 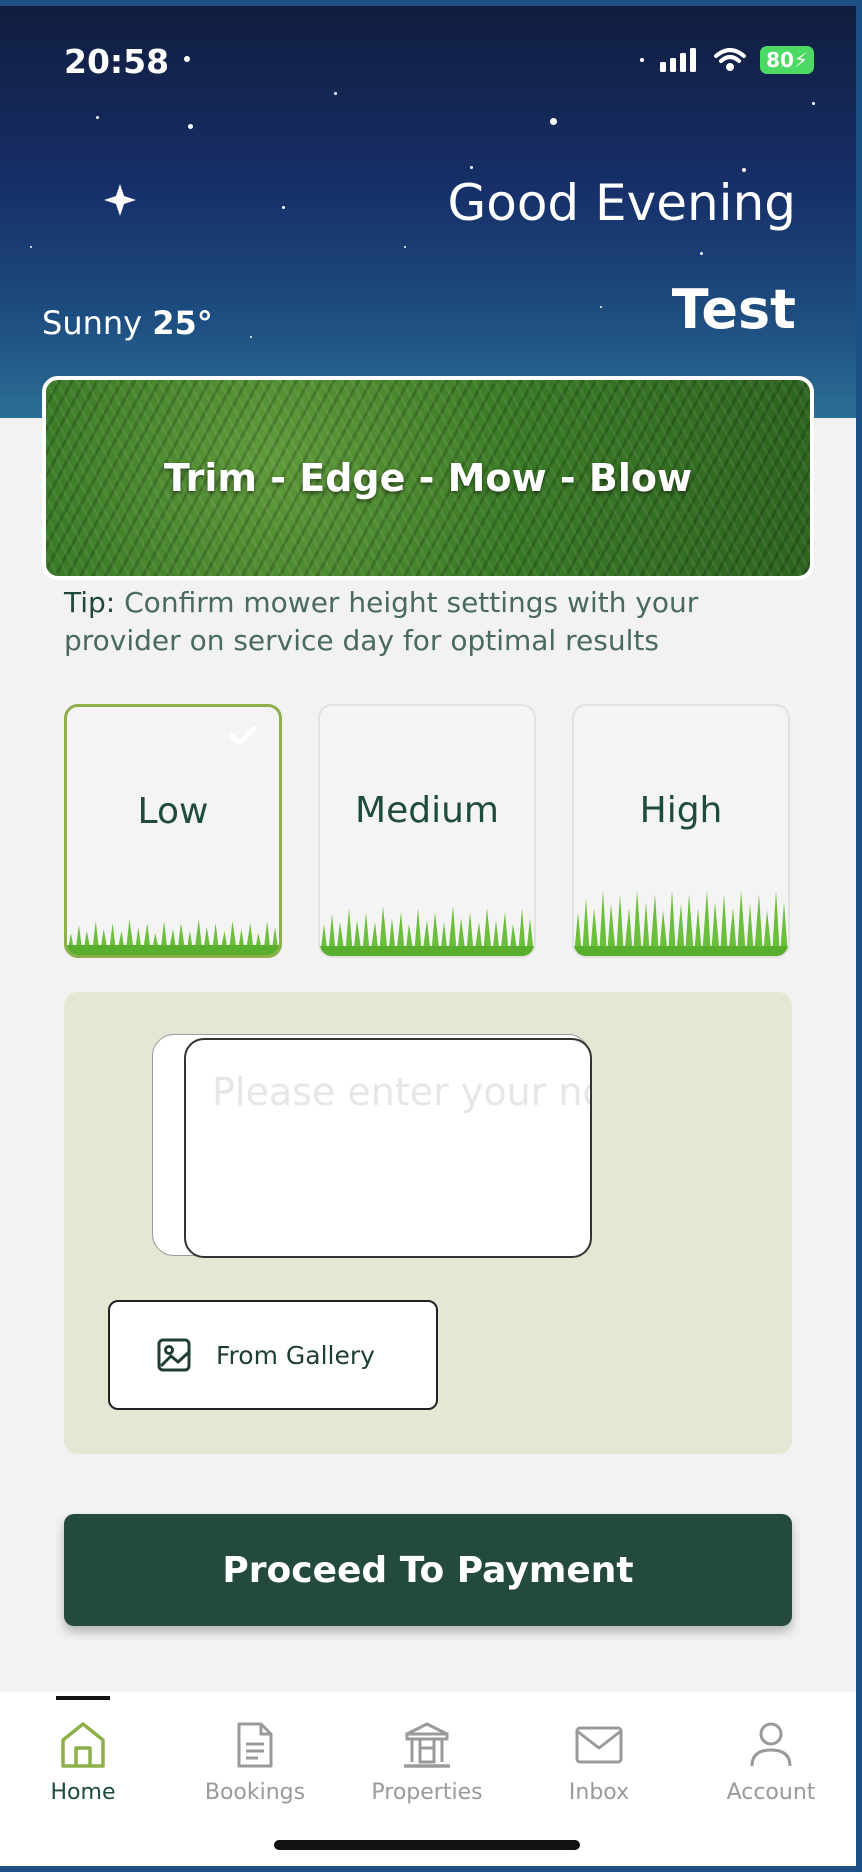 What do you see at coordinates (427, 1792) in the screenshot?
I see `tab-label-properties: Properties` at bounding box center [427, 1792].